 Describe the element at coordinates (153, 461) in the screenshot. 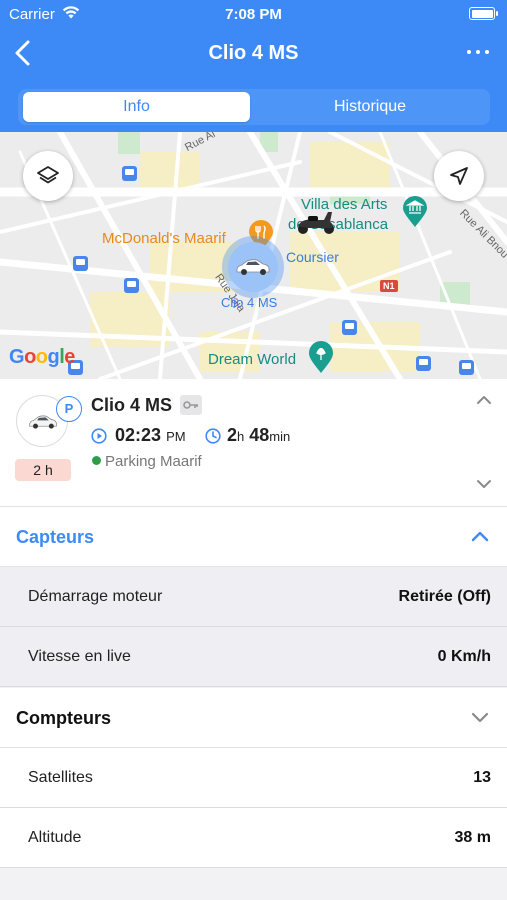

I see `location-name: Parking Maarif` at that location.